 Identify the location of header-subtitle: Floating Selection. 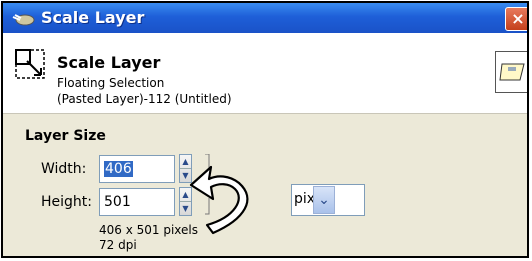
(111, 83).